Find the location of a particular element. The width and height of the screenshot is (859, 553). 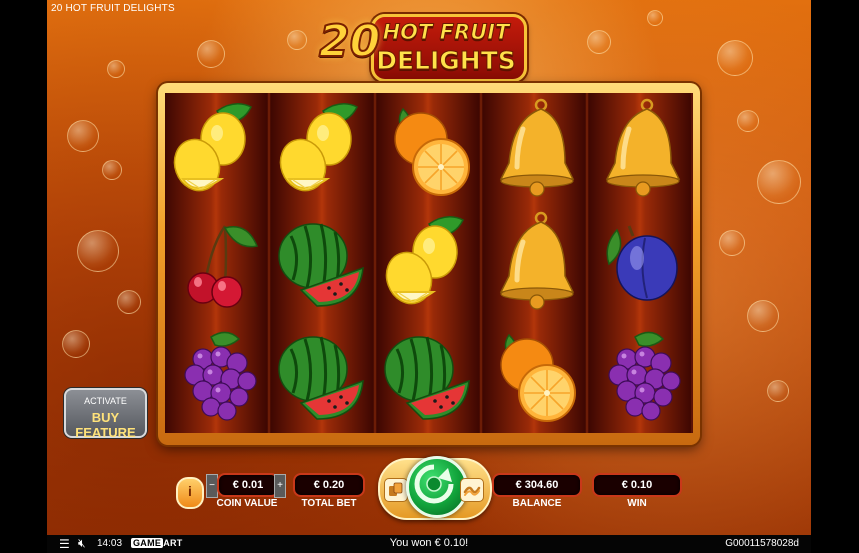

autoplay-button is located at coordinates (396, 490).